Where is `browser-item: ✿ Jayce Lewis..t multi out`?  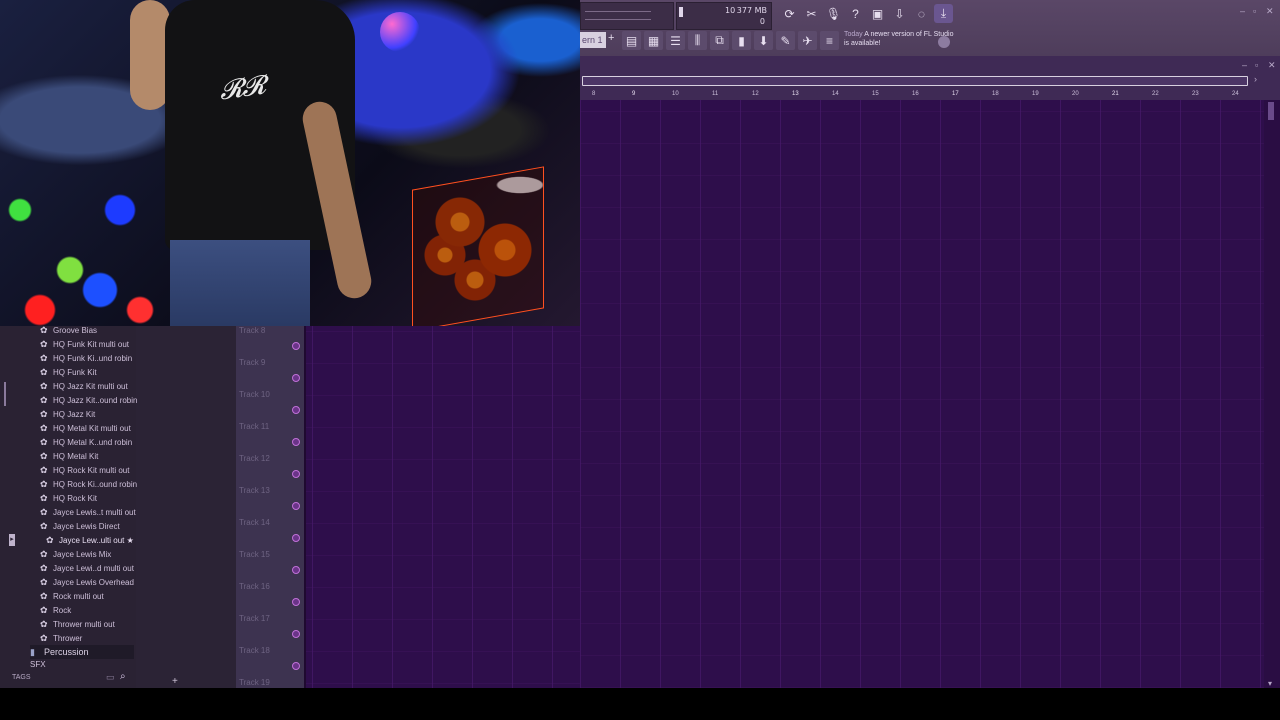 browser-item: ✿ Jayce Lewis..t multi out is located at coordinates (88, 512).